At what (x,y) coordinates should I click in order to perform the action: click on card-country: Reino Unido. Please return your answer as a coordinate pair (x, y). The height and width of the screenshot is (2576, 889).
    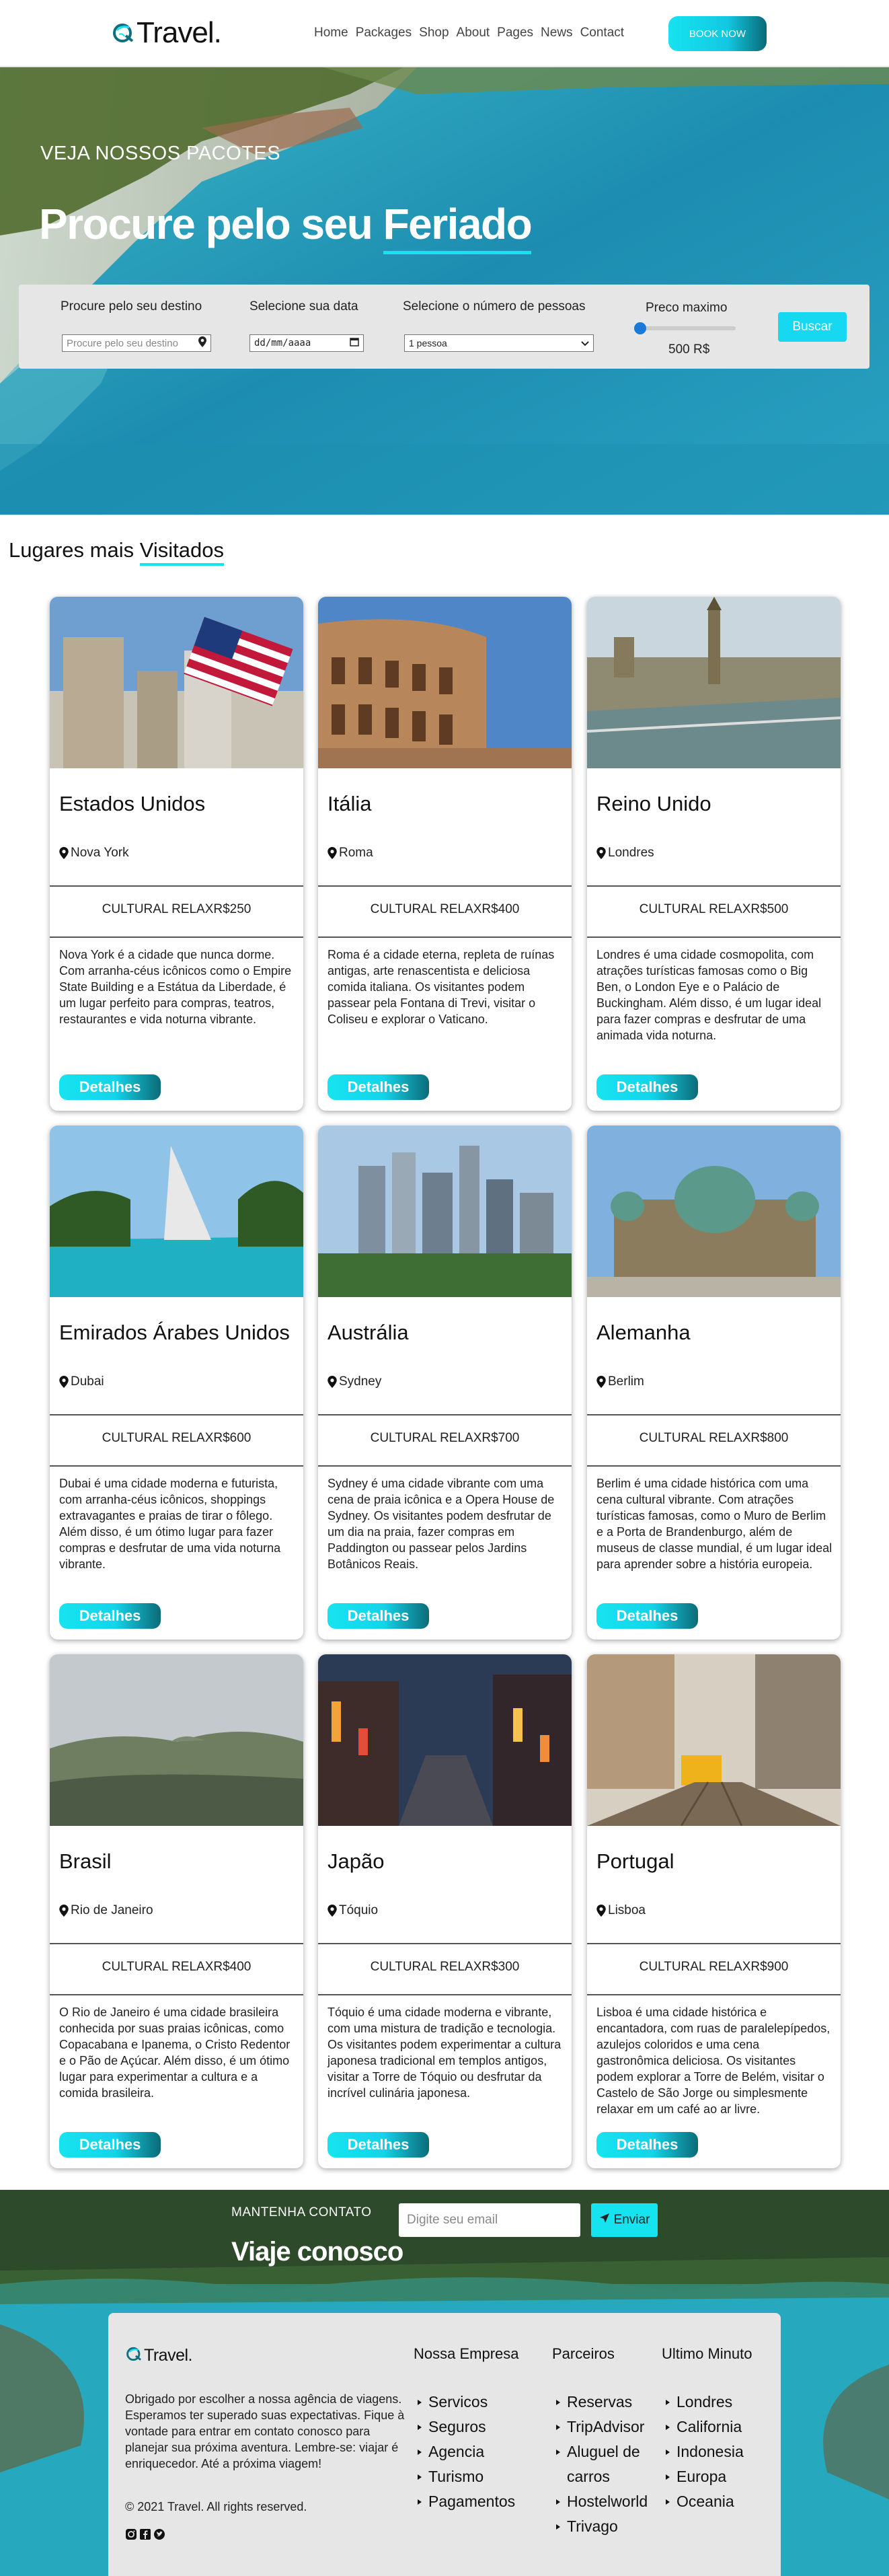
    Looking at the image, I should click on (653, 803).